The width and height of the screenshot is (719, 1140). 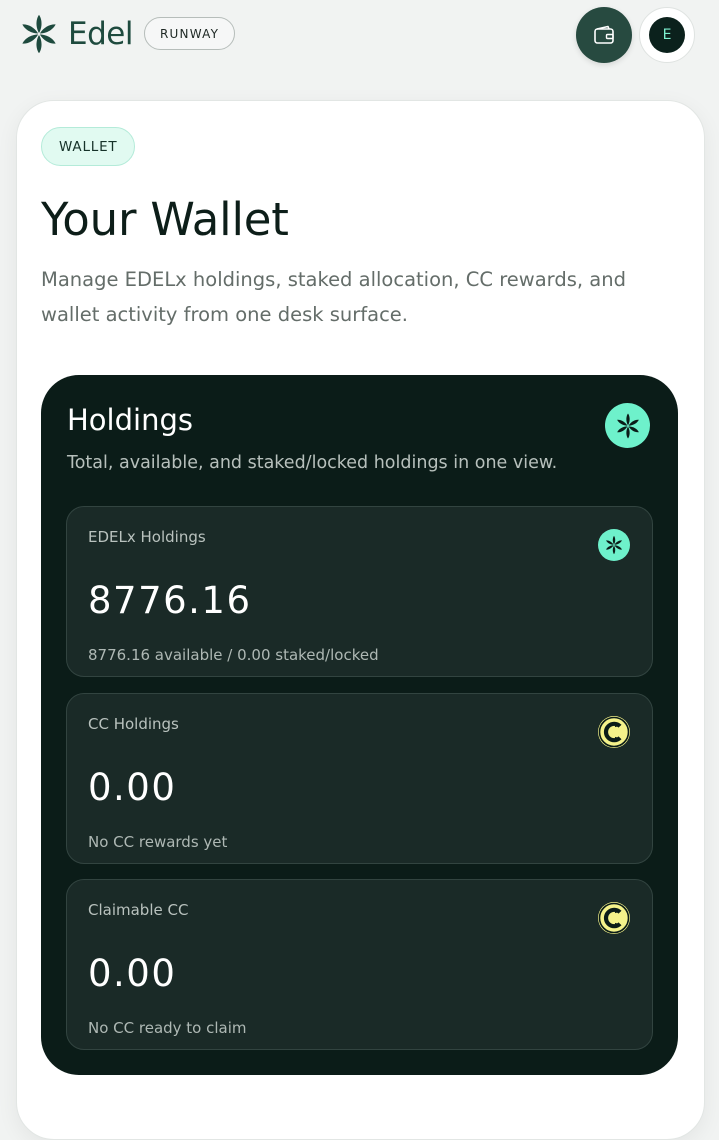 I want to click on stat-label: CC Holdings, so click(x=133, y=724).